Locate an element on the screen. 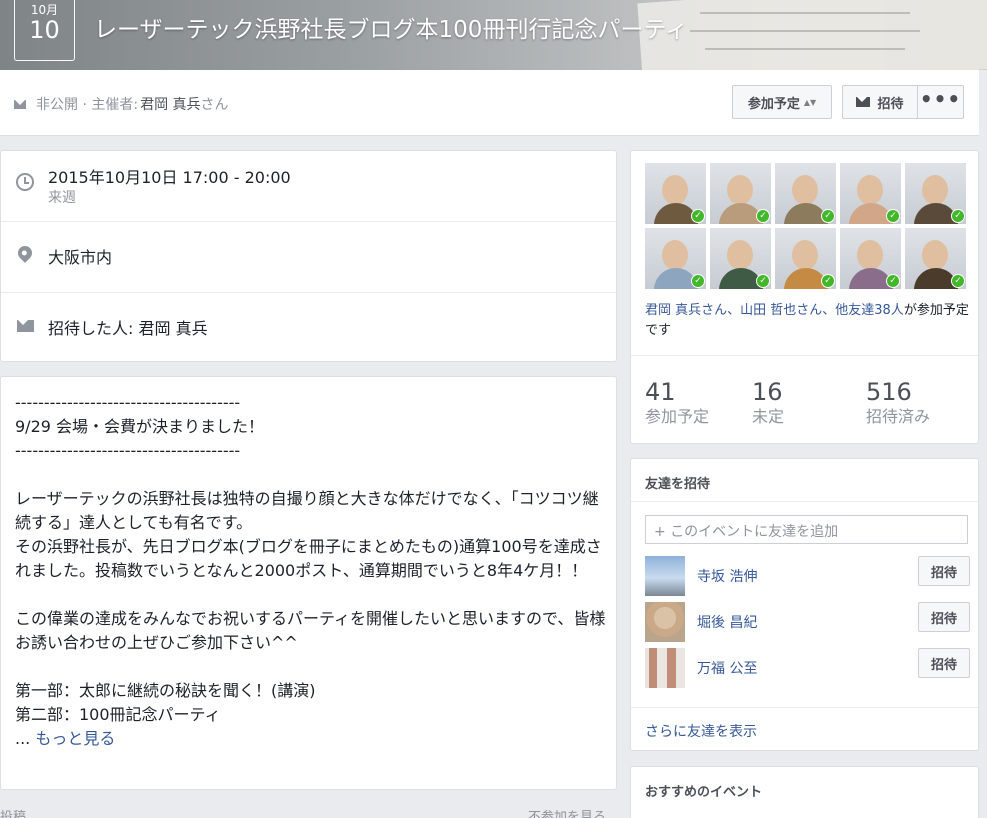  stat-invited: 516 招待済み is located at coordinates (898, 403).